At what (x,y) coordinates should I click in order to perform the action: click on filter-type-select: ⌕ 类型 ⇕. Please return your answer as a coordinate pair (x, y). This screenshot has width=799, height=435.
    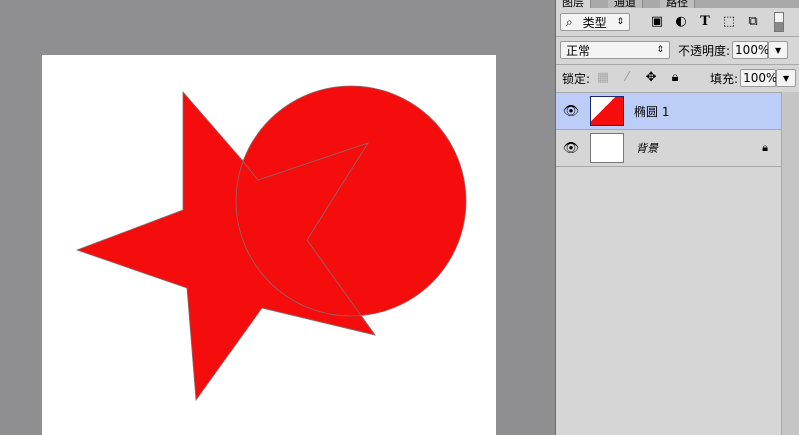
    Looking at the image, I should click on (595, 22).